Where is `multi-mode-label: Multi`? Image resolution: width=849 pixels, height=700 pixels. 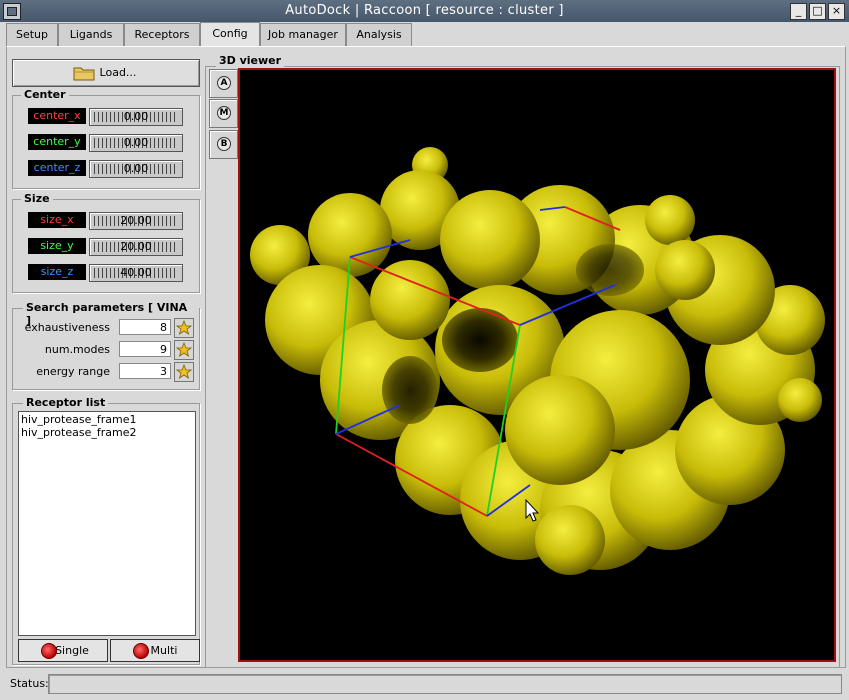
multi-mode-label: Multi is located at coordinates (164, 650).